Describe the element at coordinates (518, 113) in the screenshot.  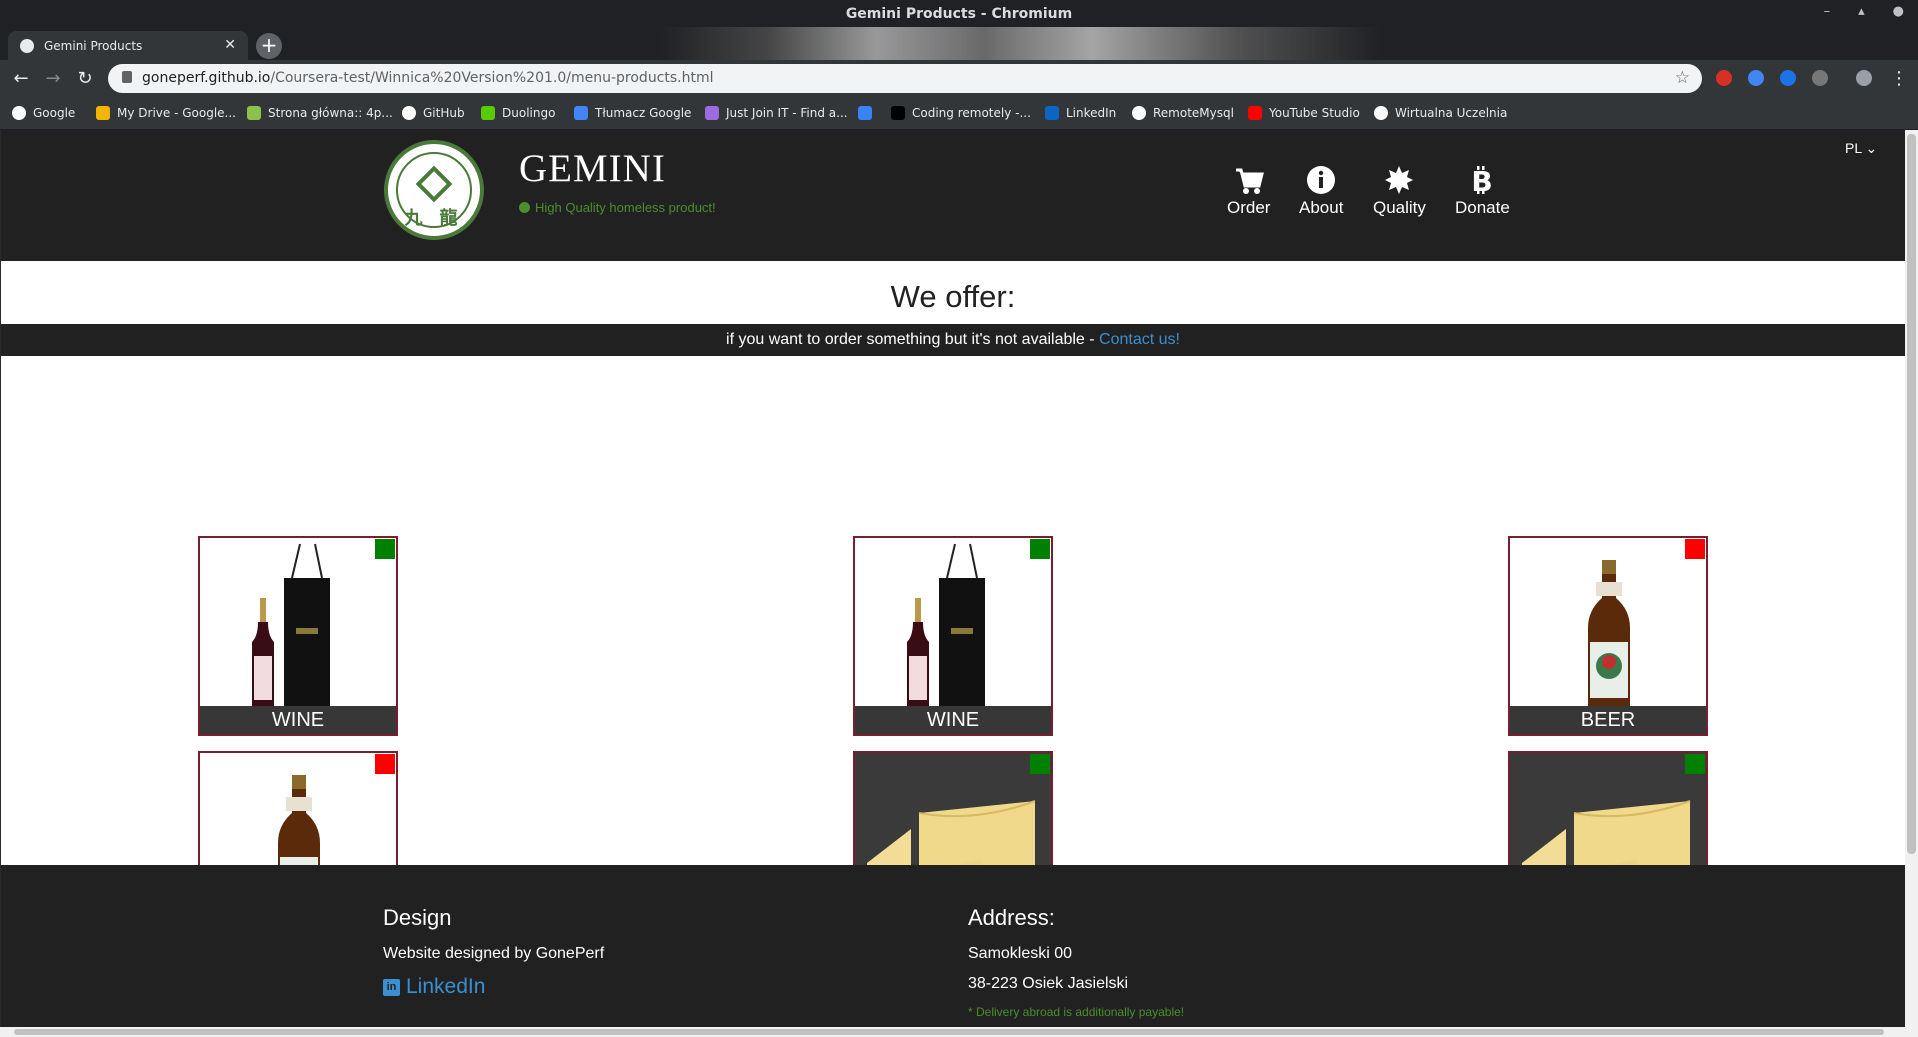
I see `bookmark-duolingo: Duolingo` at that location.